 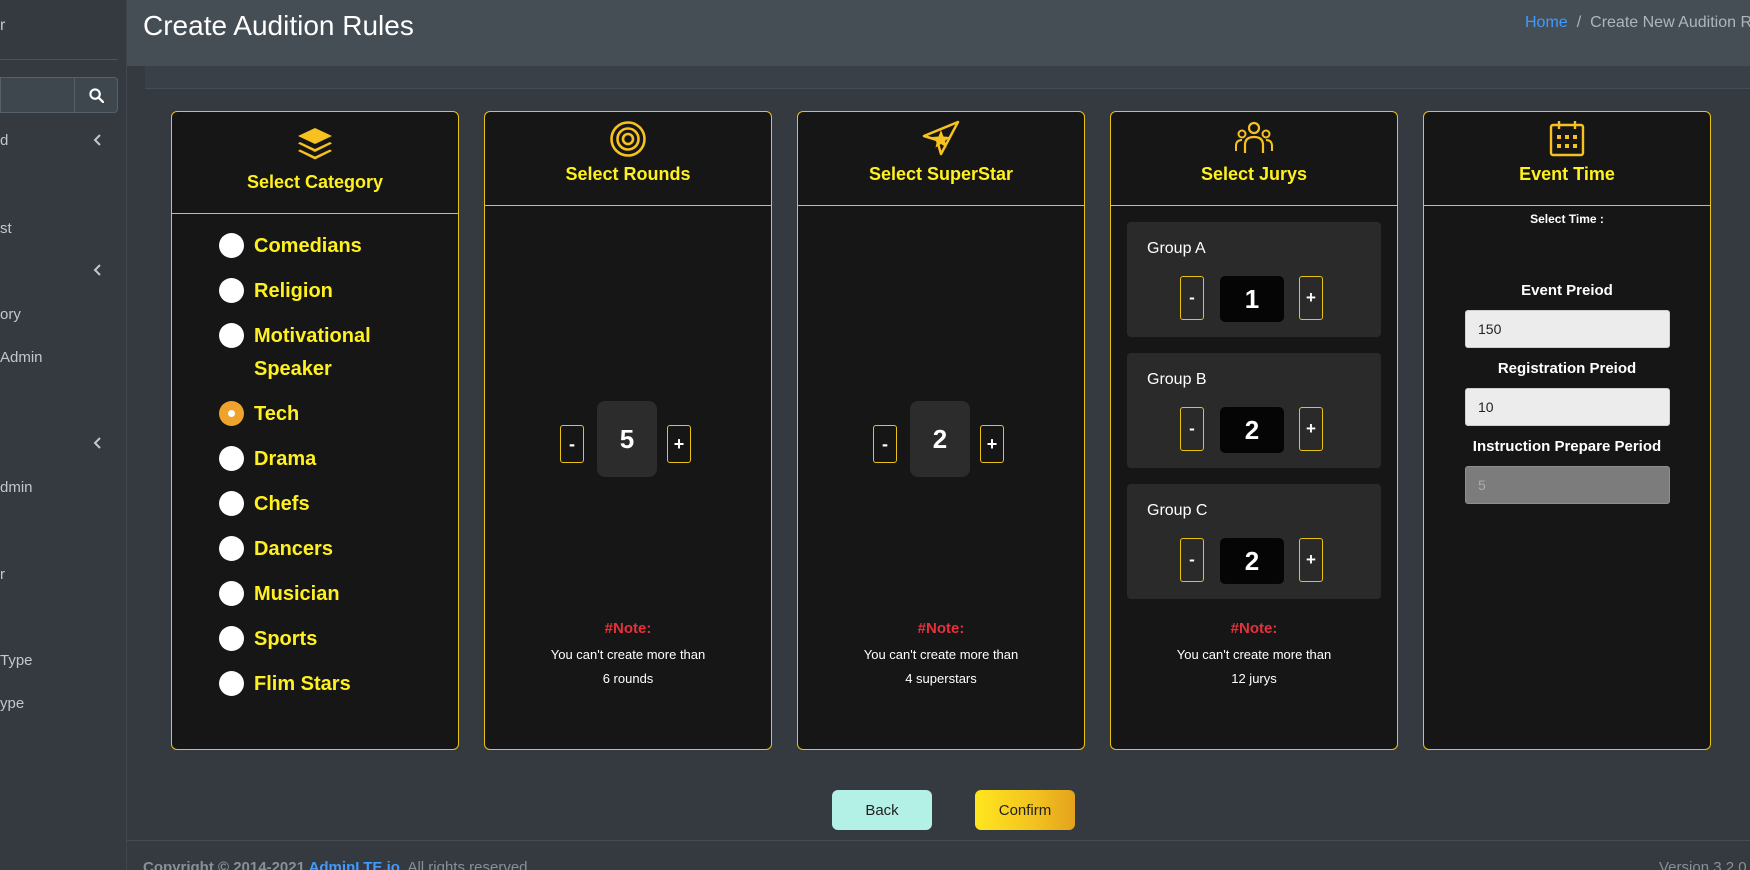 I want to click on sidebar-item-2: st, so click(x=6, y=228).